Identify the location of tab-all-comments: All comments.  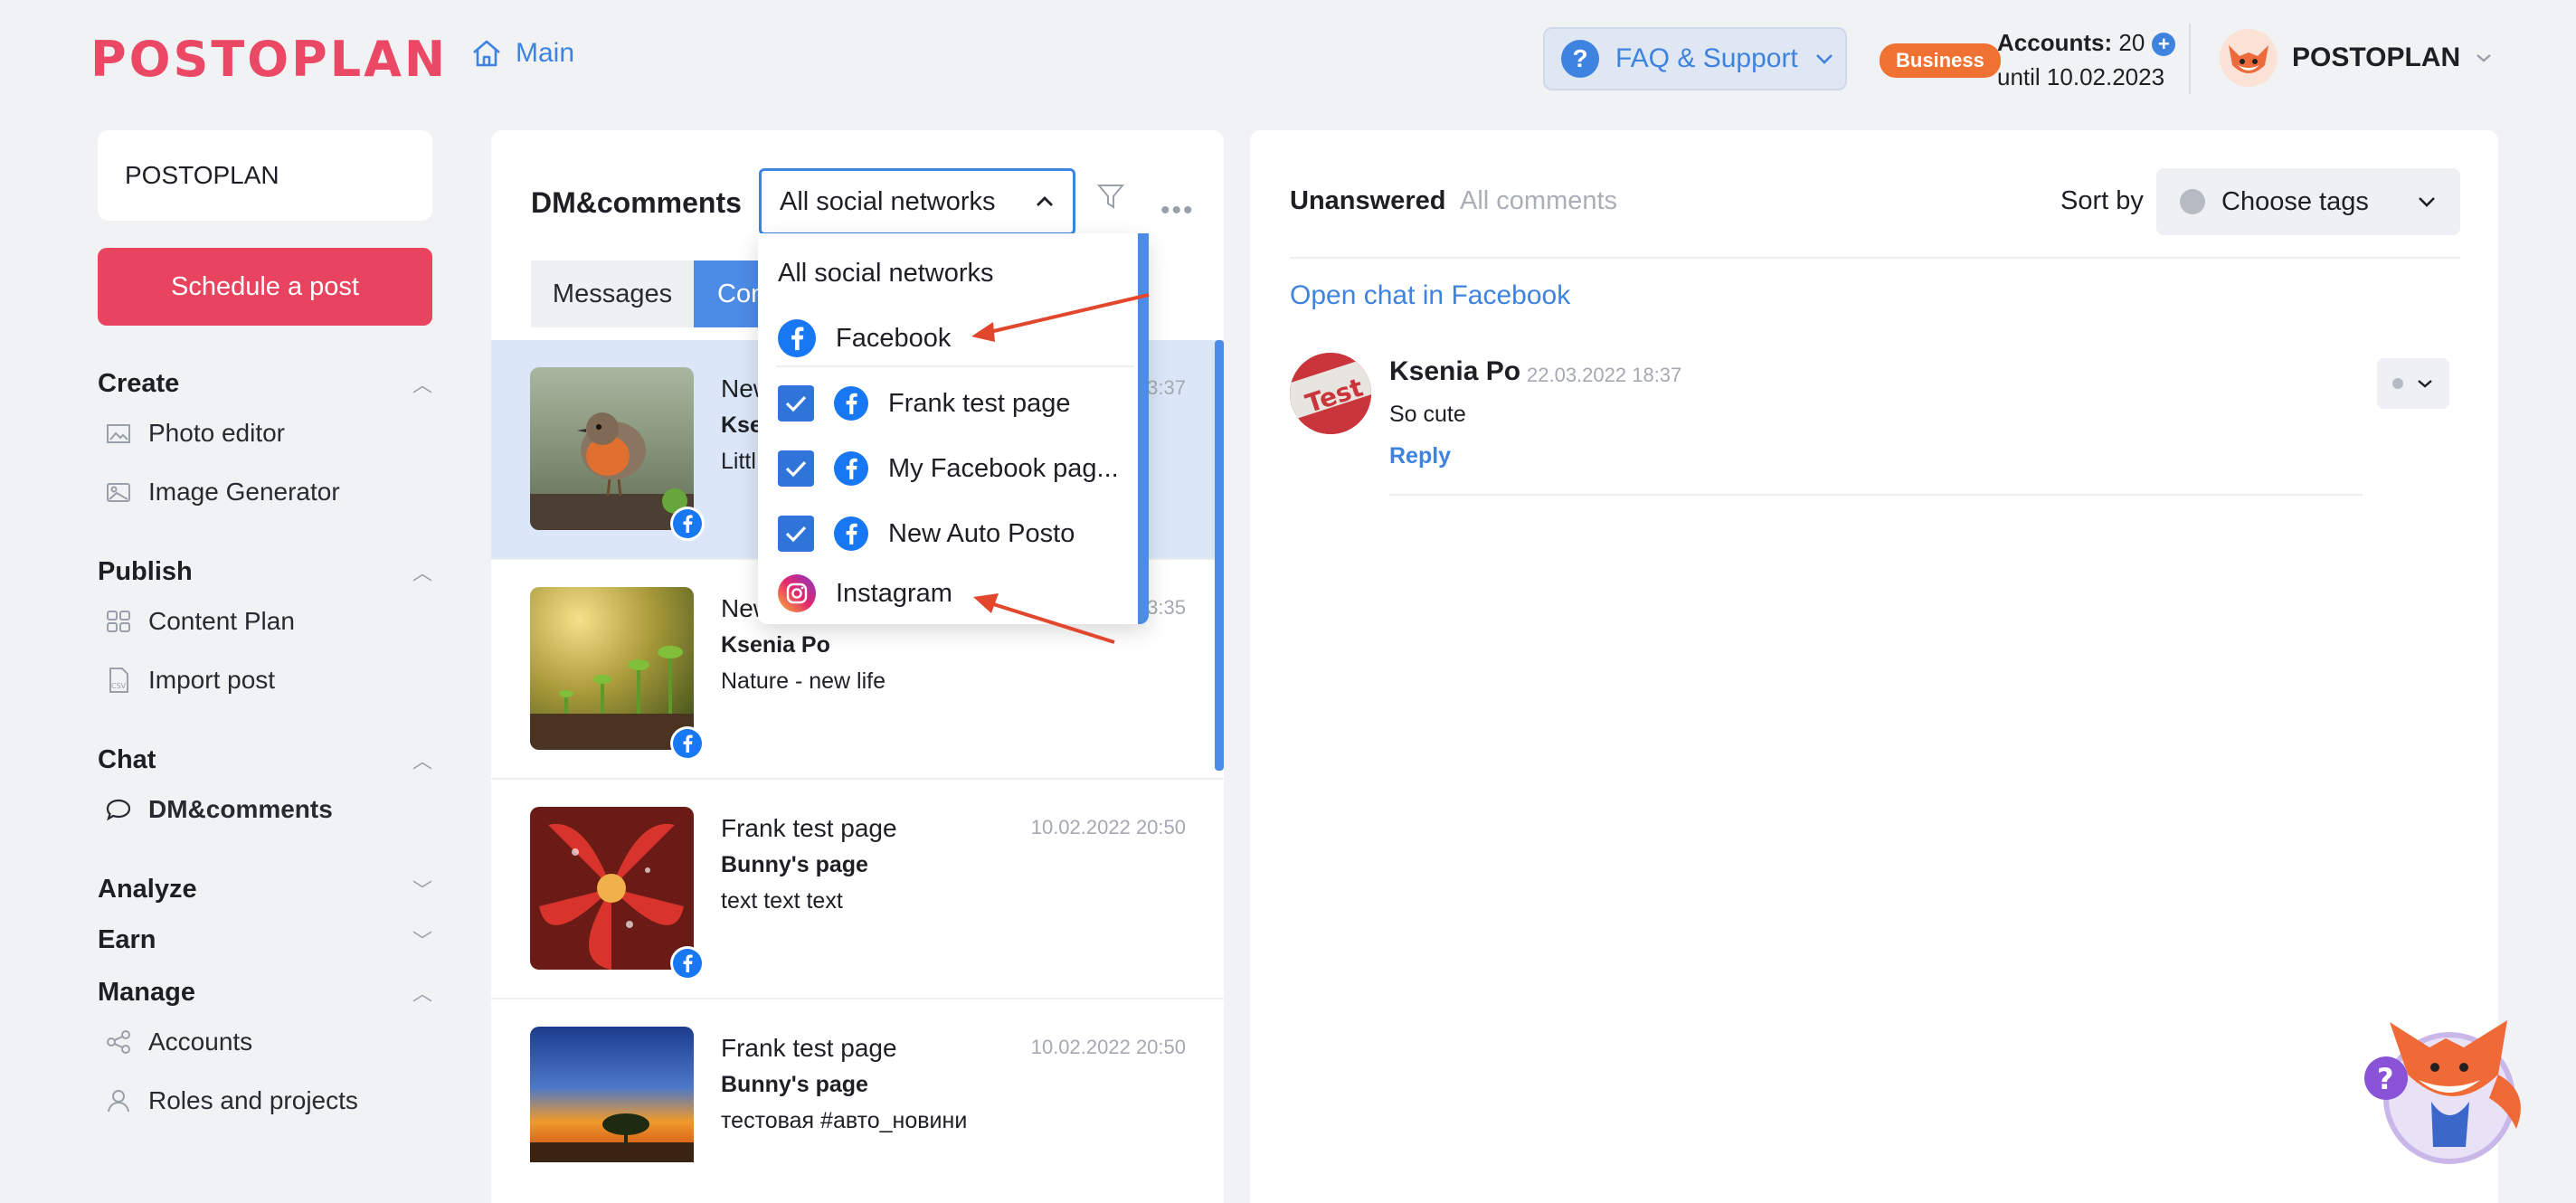
(1538, 201).